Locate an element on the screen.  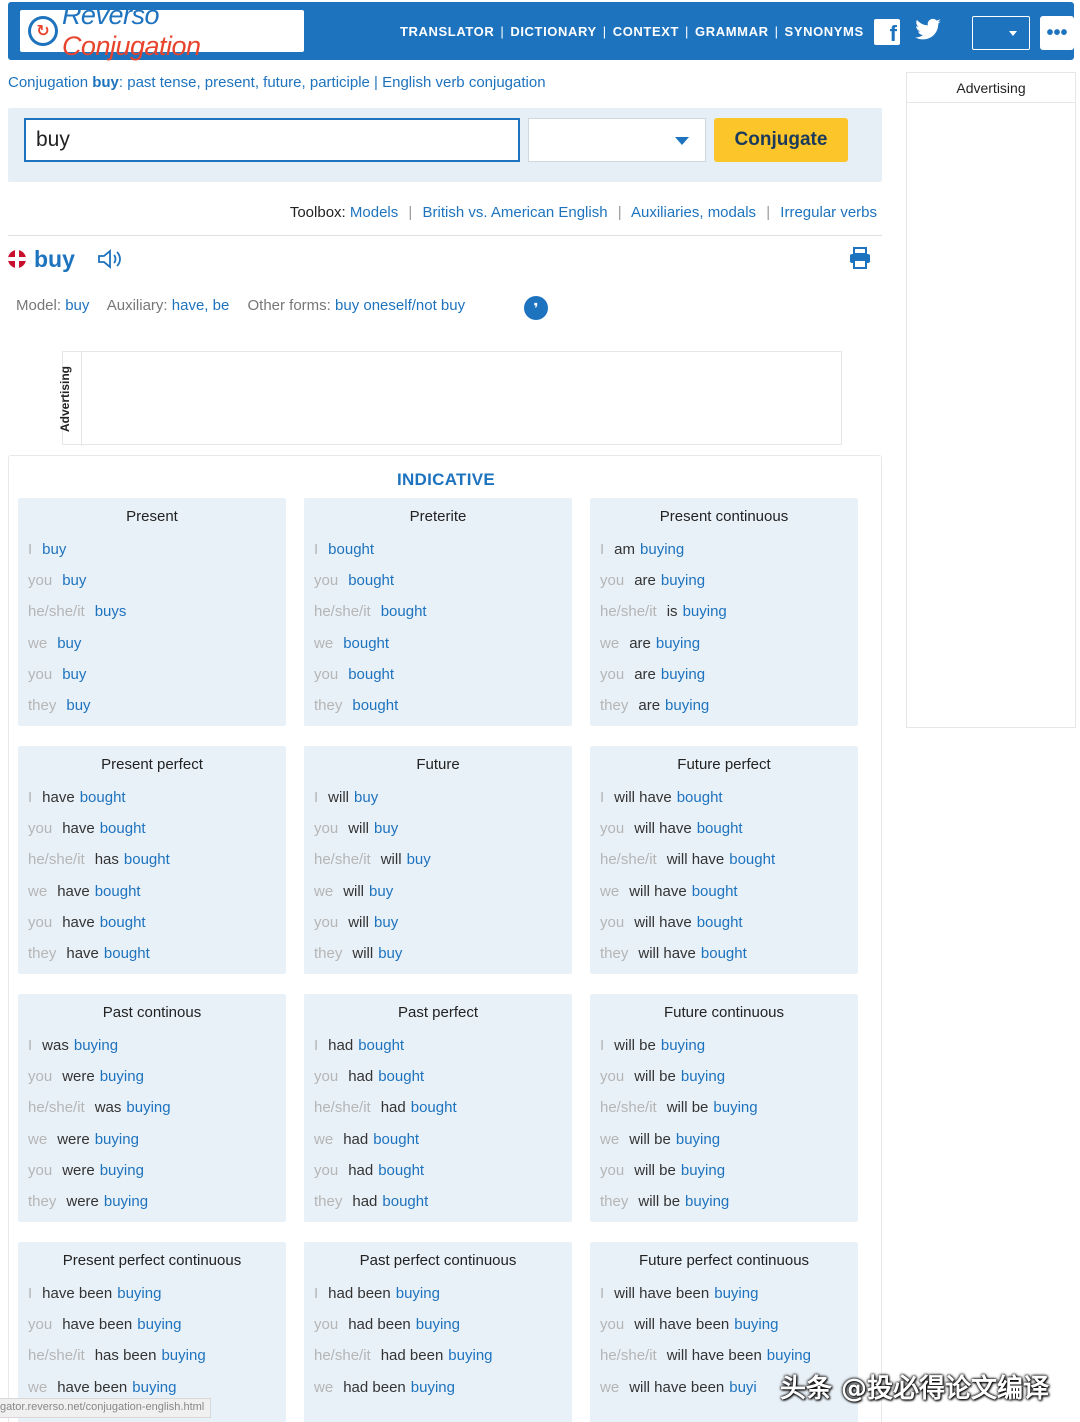
auxiliary: am is located at coordinates (625, 550).